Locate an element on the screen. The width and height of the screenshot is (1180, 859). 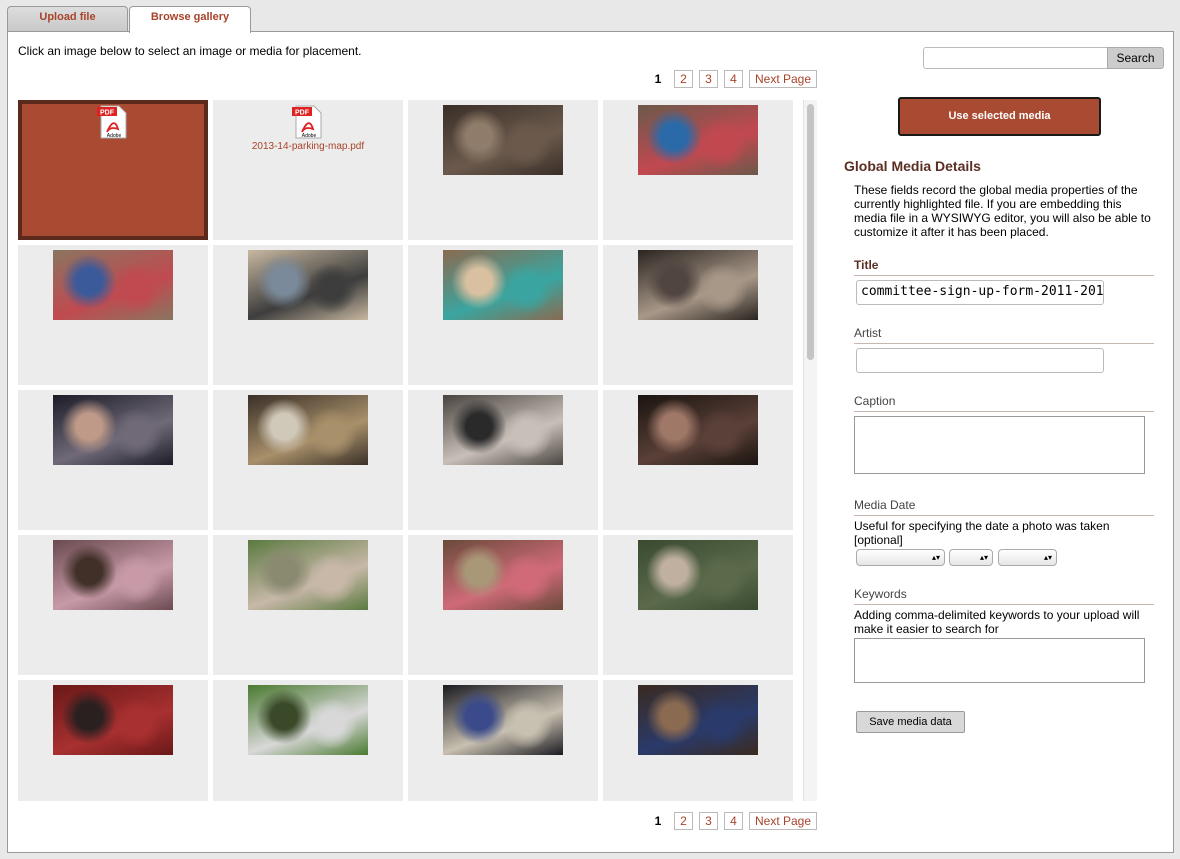
year-select: ▴▾ is located at coordinates (1027, 557).